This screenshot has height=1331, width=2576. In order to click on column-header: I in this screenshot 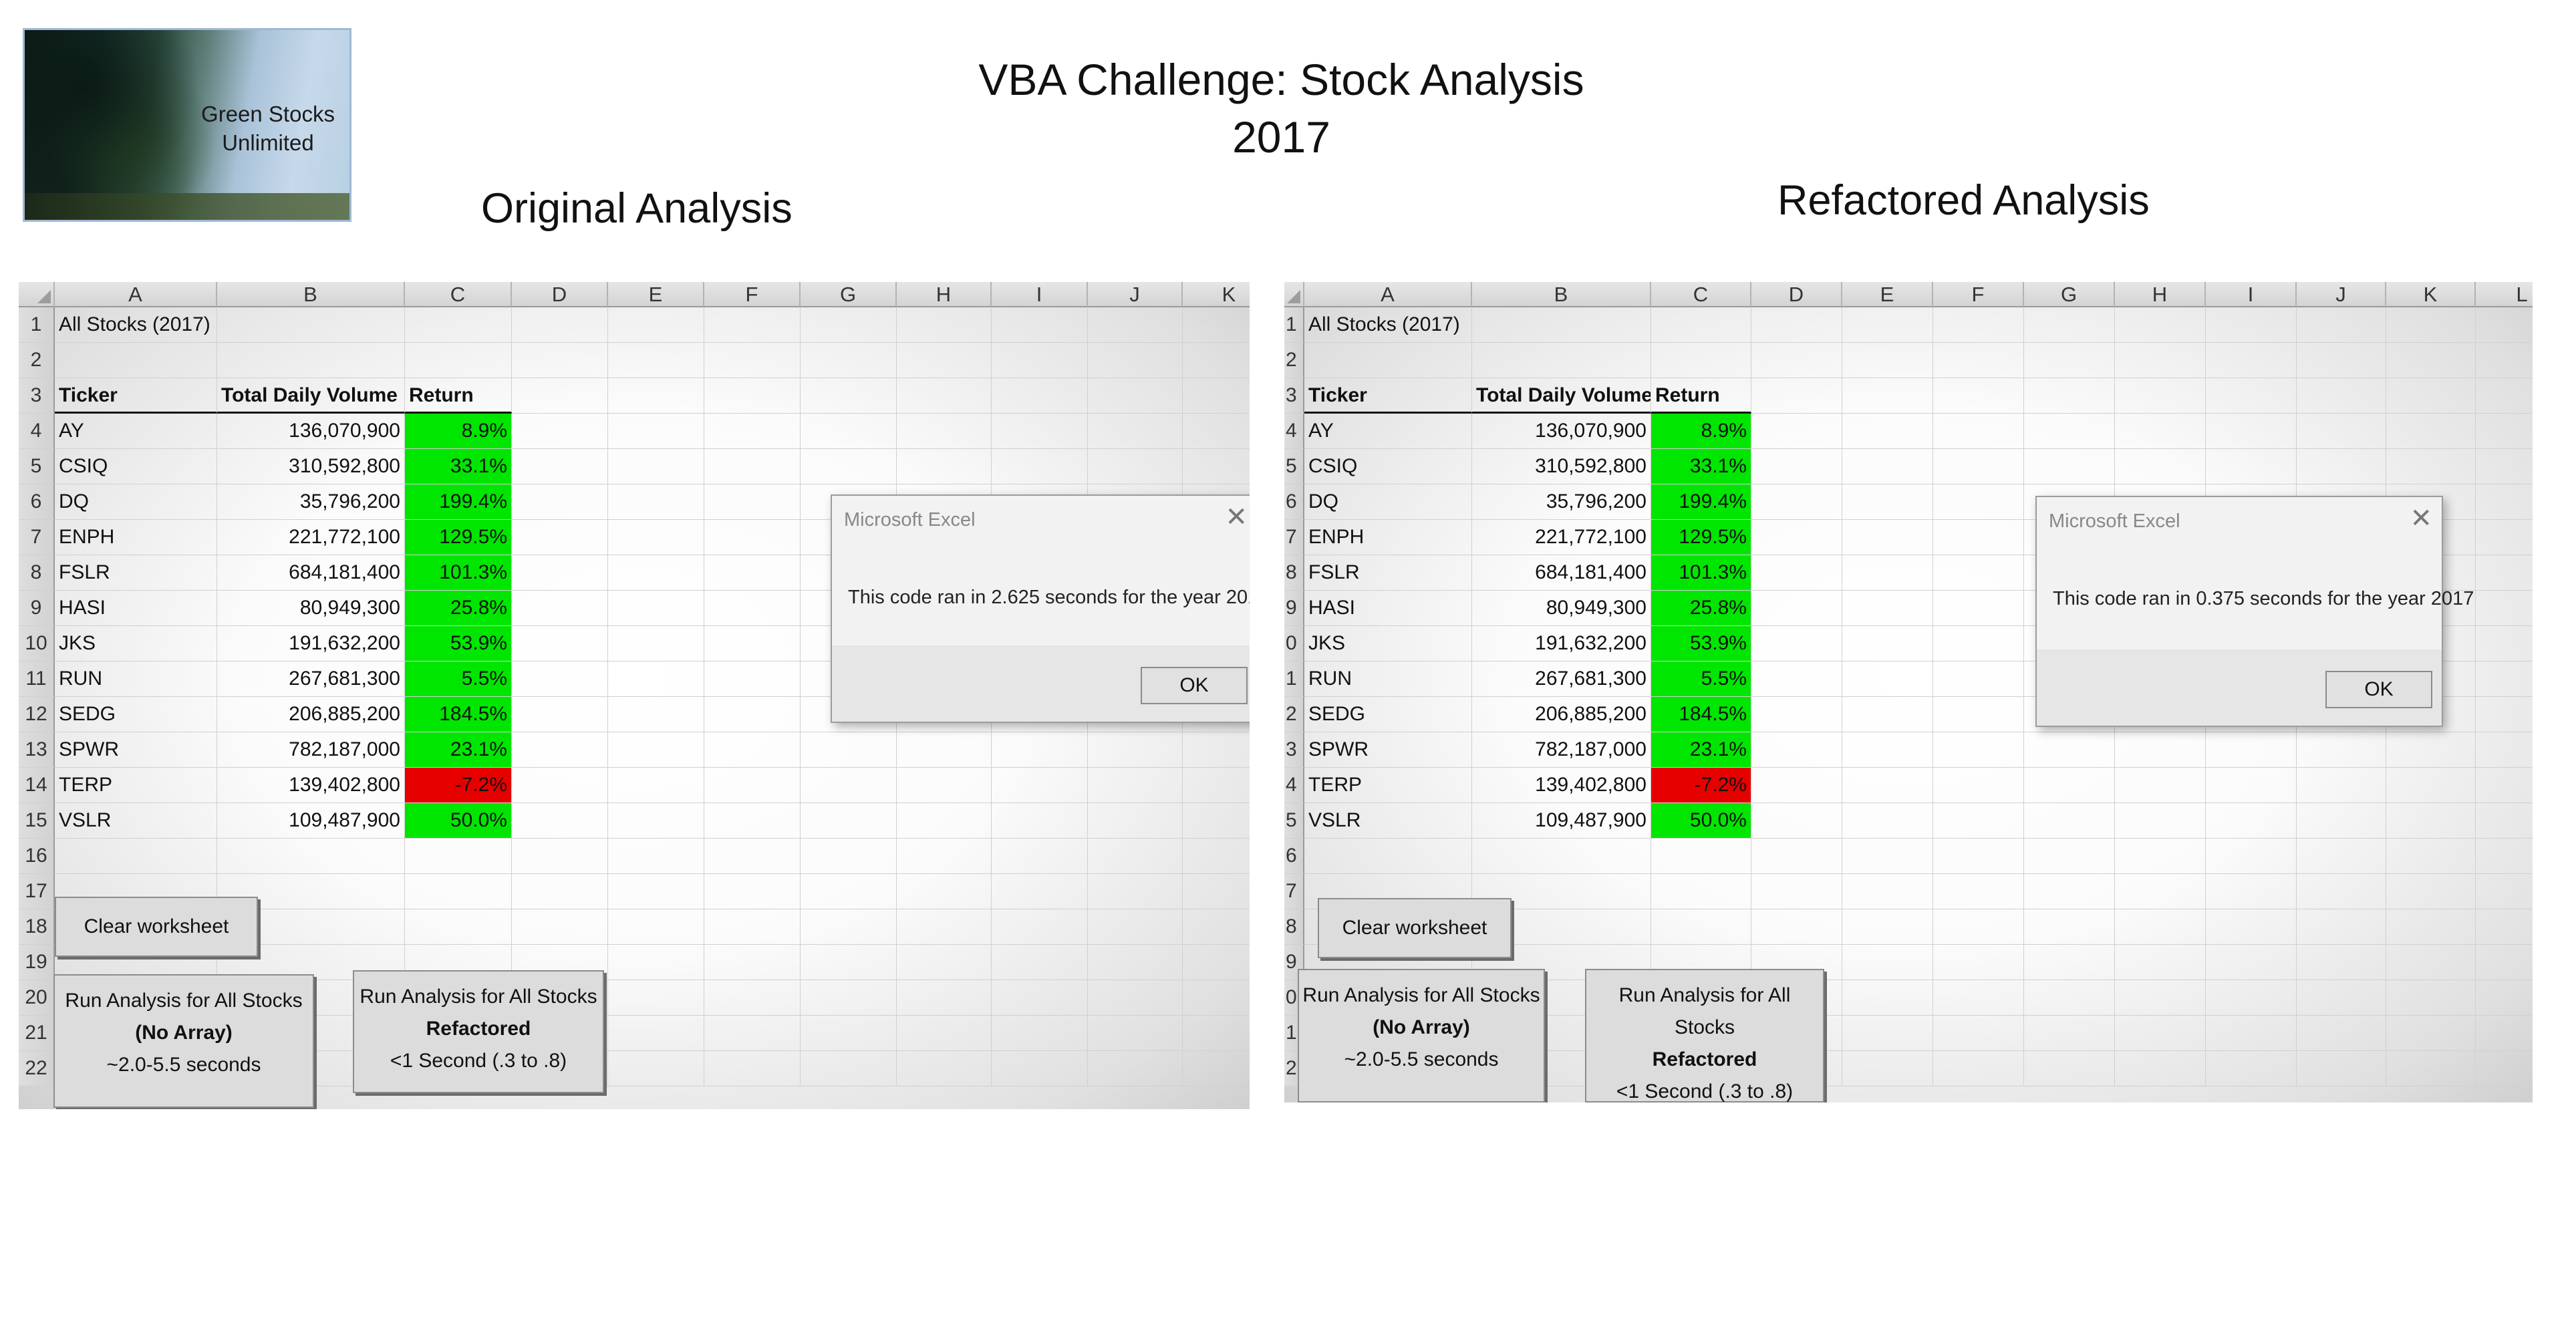, I will do `click(2251, 294)`.